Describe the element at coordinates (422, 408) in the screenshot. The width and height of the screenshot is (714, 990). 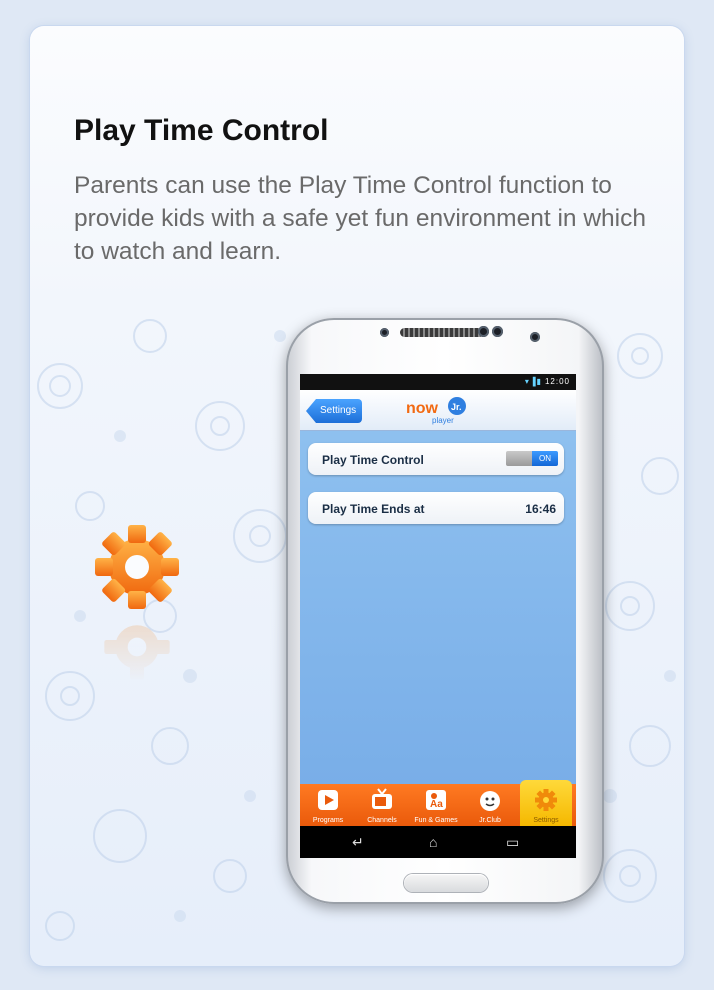
I see `logo-text: now` at that location.